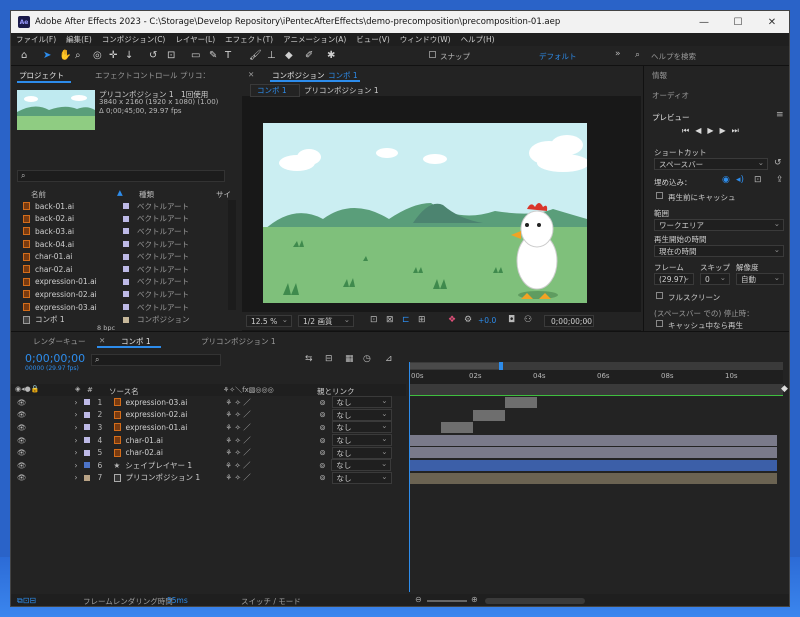 This screenshot has width=800, height=617. What do you see at coordinates (208, 427) in the screenshot?
I see `layer-row: 👁 › 3 expression-01.ai ⚘ ✧ ／ ⊚ なし` at bounding box center [208, 427].